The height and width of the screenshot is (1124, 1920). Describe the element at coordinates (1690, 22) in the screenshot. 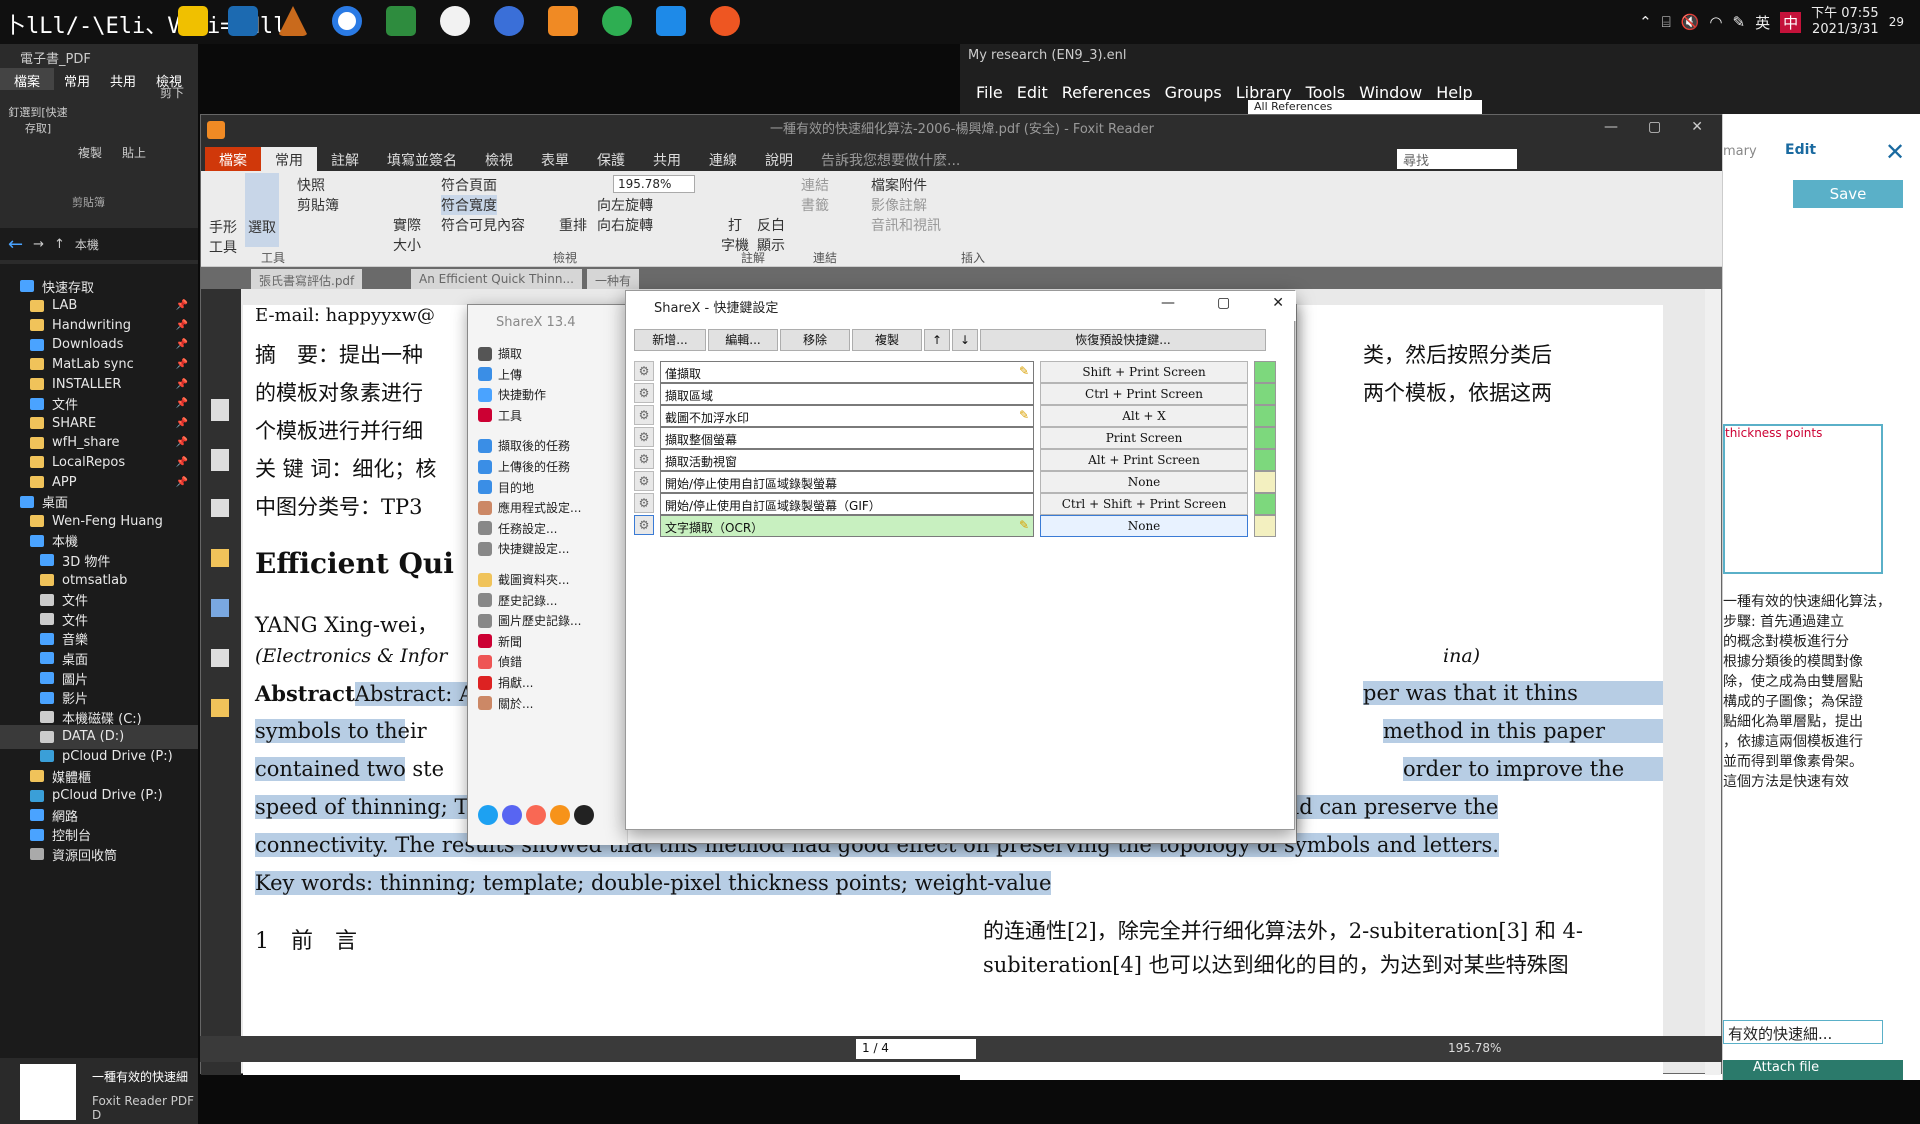

I see `volume-icon: 🔇` at that location.